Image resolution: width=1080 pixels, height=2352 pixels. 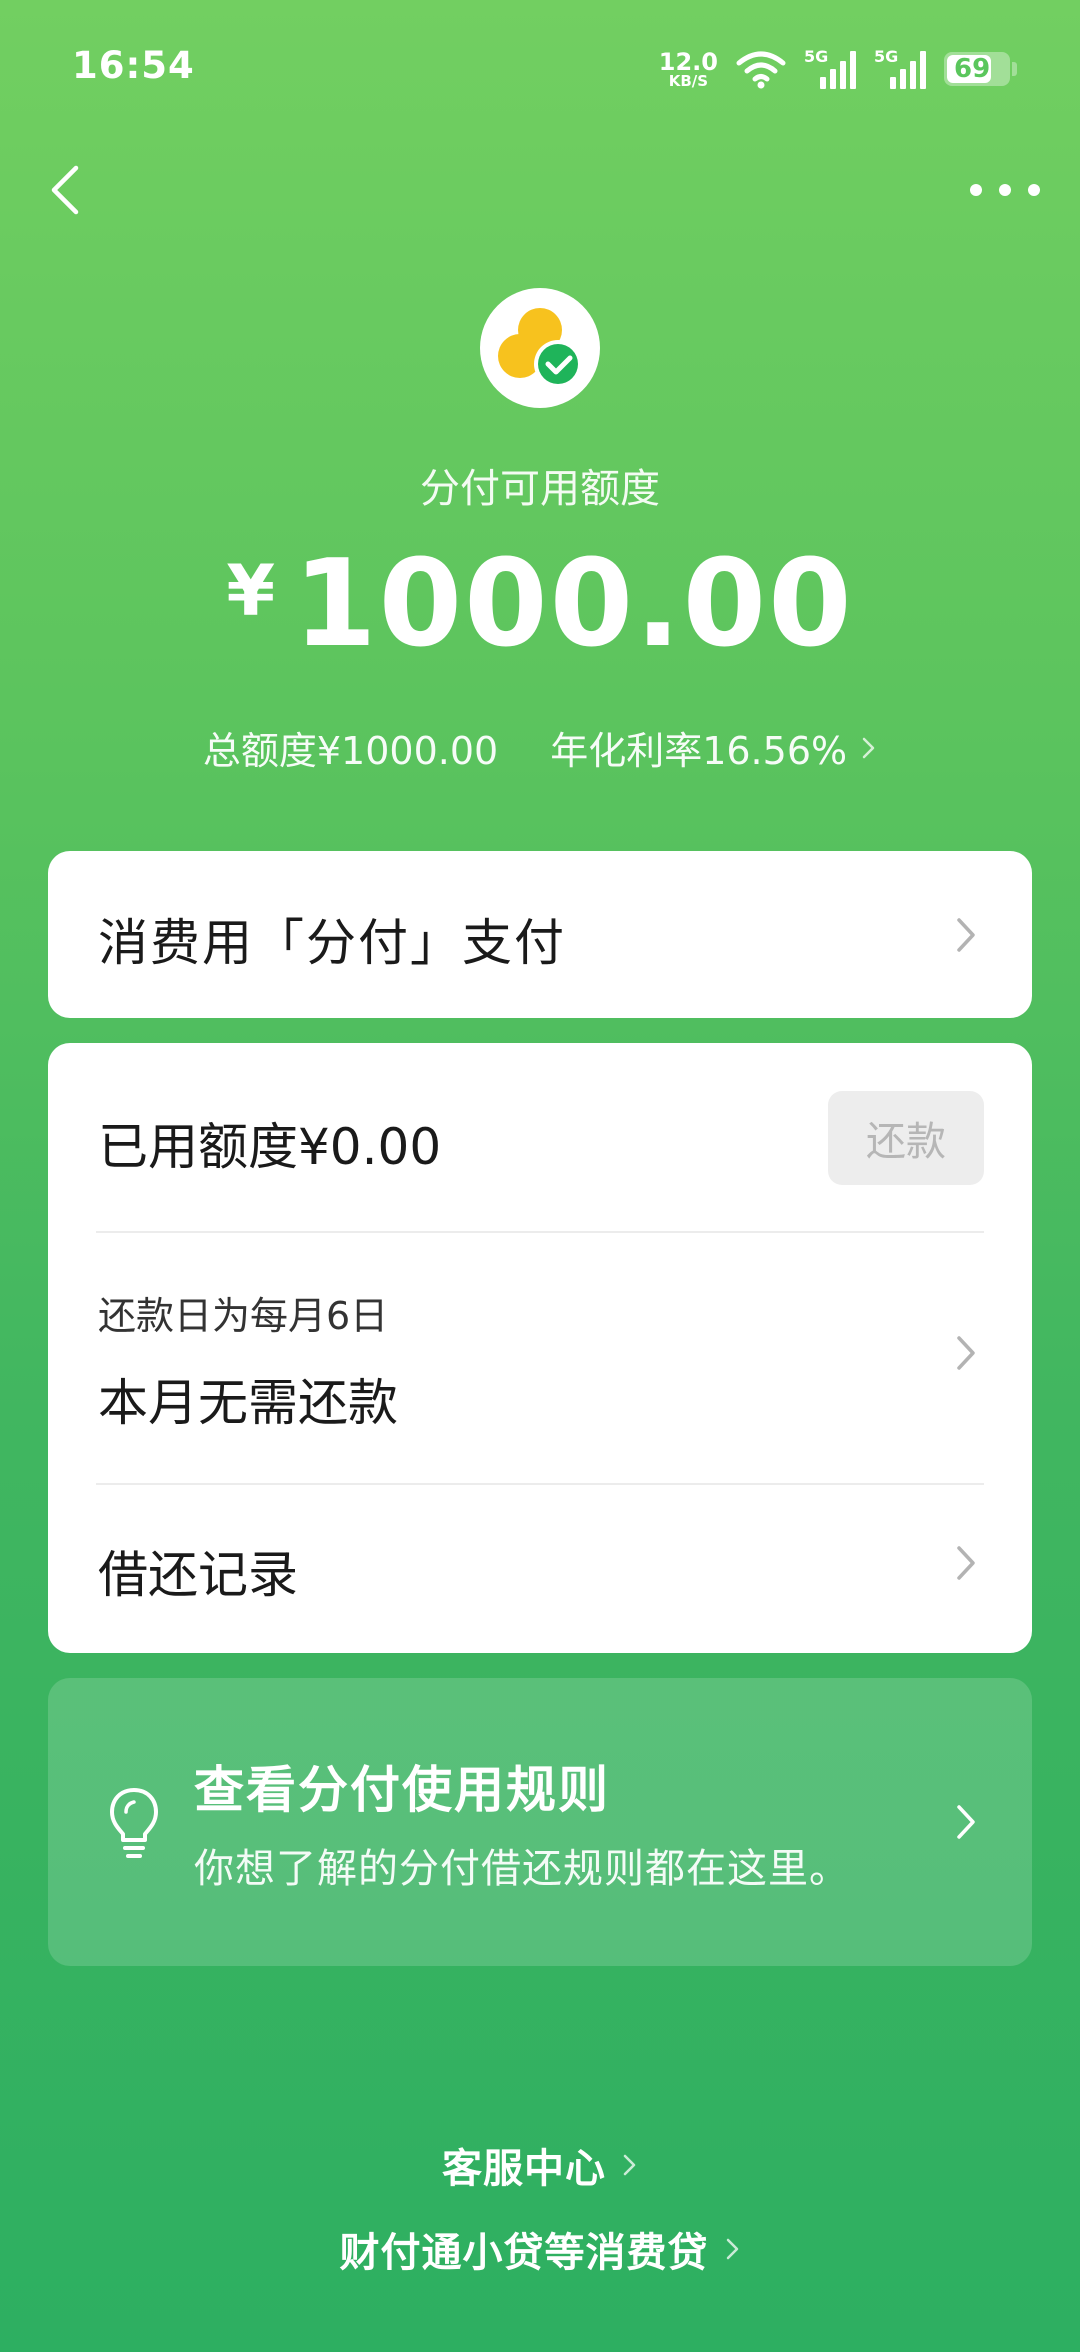 I want to click on usage-rules-item: 查看分付使用规则 你想了解的分付借还规则都在这里。, so click(x=540, y=1822).